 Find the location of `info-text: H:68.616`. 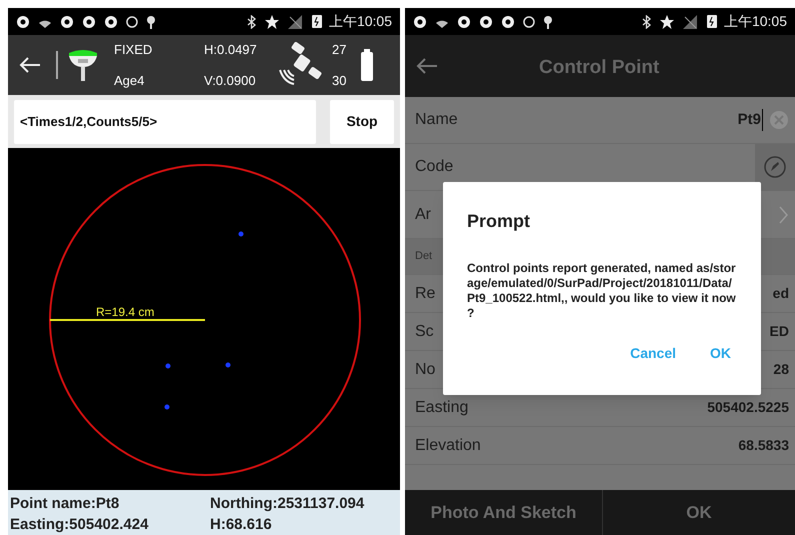

info-text: H:68.616 is located at coordinates (241, 524).